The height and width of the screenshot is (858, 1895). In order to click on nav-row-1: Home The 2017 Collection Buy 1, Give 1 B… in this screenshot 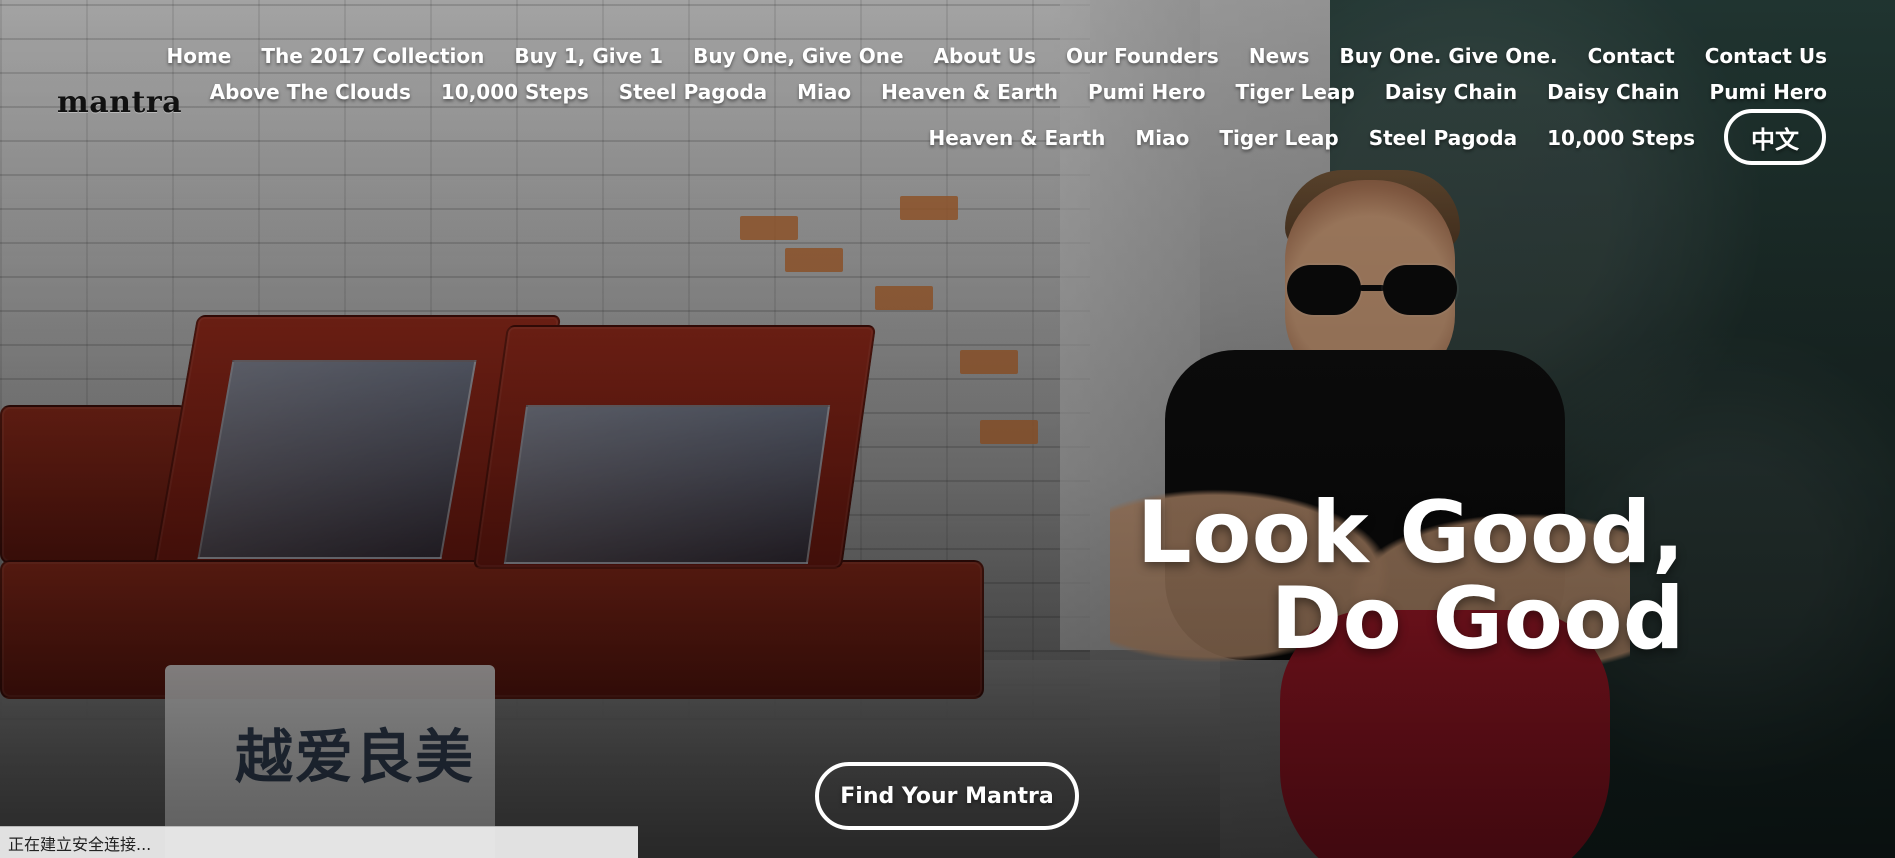, I will do `click(996, 56)`.